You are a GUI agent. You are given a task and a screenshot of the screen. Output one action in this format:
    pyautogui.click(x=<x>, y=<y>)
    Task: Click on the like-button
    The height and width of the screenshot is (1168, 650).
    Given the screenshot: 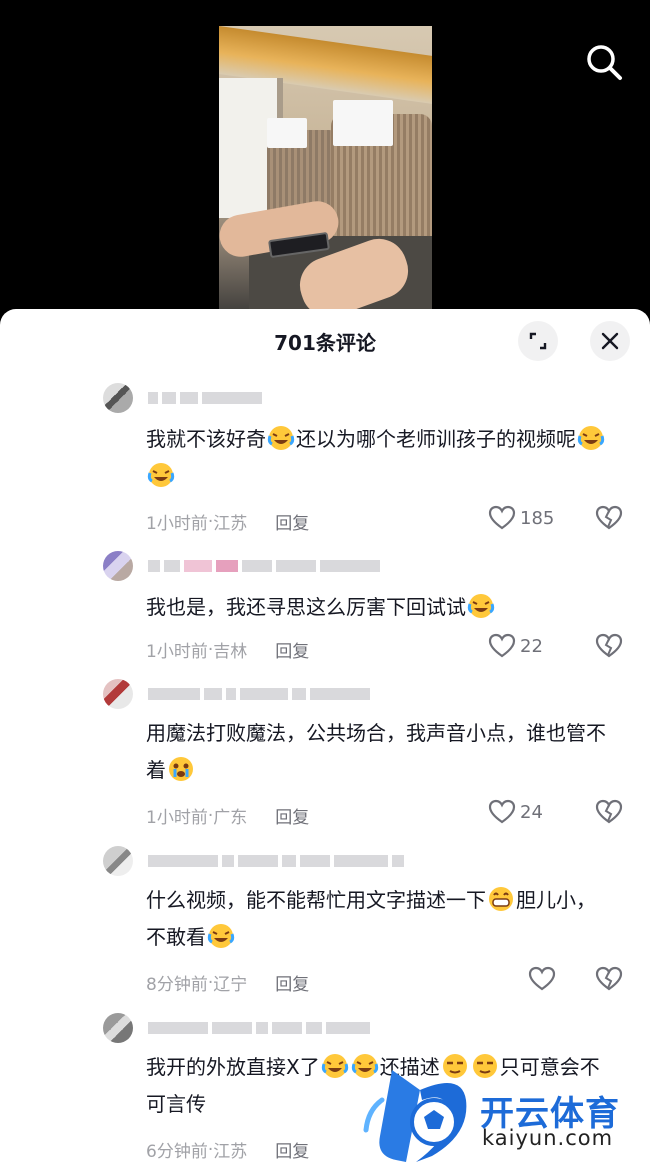 What is the action you would take?
    pyautogui.click(x=542, y=979)
    